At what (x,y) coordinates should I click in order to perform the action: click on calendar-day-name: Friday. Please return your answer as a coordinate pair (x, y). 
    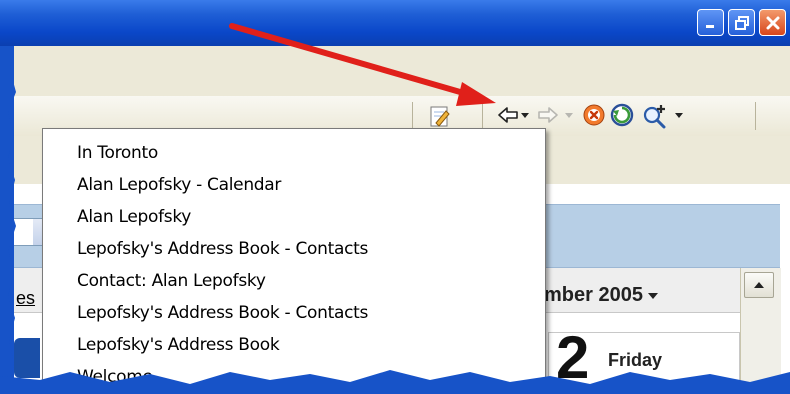
    Looking at the image, I should click on (635, 360).